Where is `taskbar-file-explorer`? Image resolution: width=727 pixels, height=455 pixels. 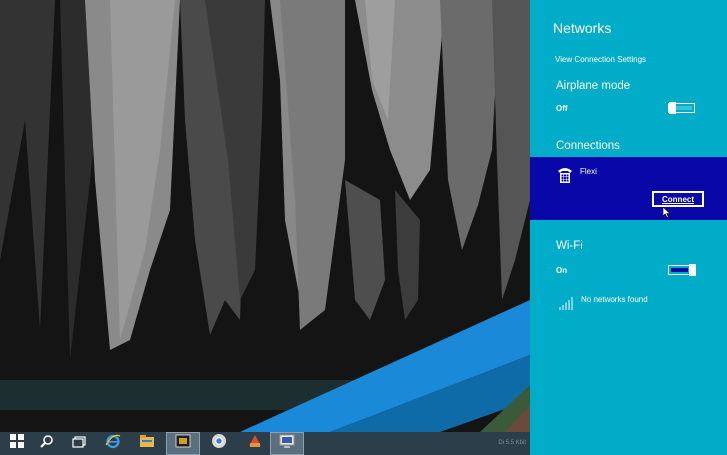 taskbar-file-explorer is located at coordinates (147, 443).